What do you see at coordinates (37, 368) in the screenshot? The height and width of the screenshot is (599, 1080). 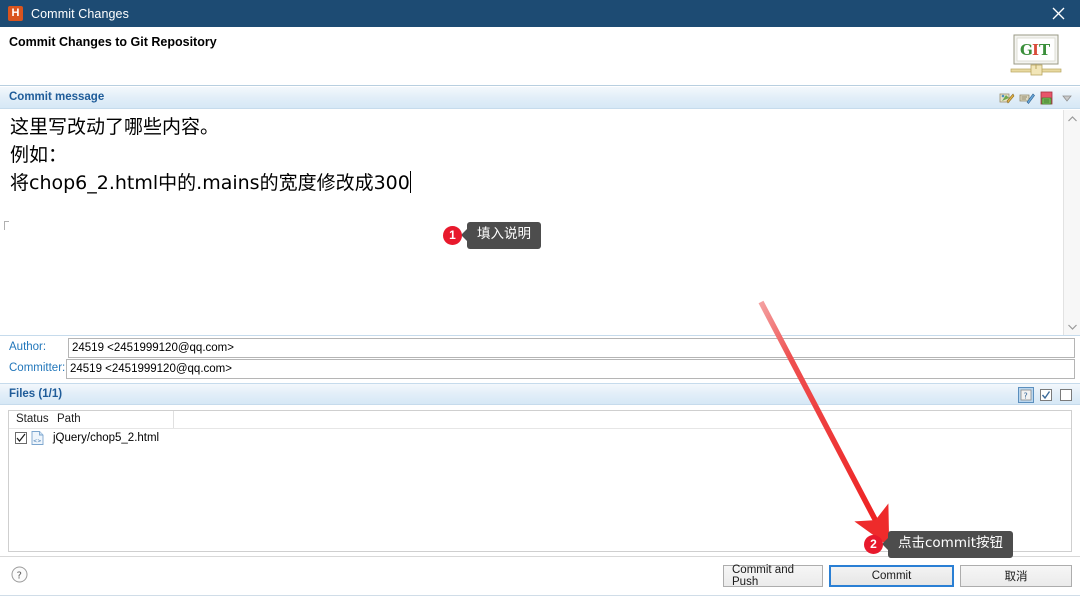 I see `committer-label: Committer:` at bounding box center [37, 368].